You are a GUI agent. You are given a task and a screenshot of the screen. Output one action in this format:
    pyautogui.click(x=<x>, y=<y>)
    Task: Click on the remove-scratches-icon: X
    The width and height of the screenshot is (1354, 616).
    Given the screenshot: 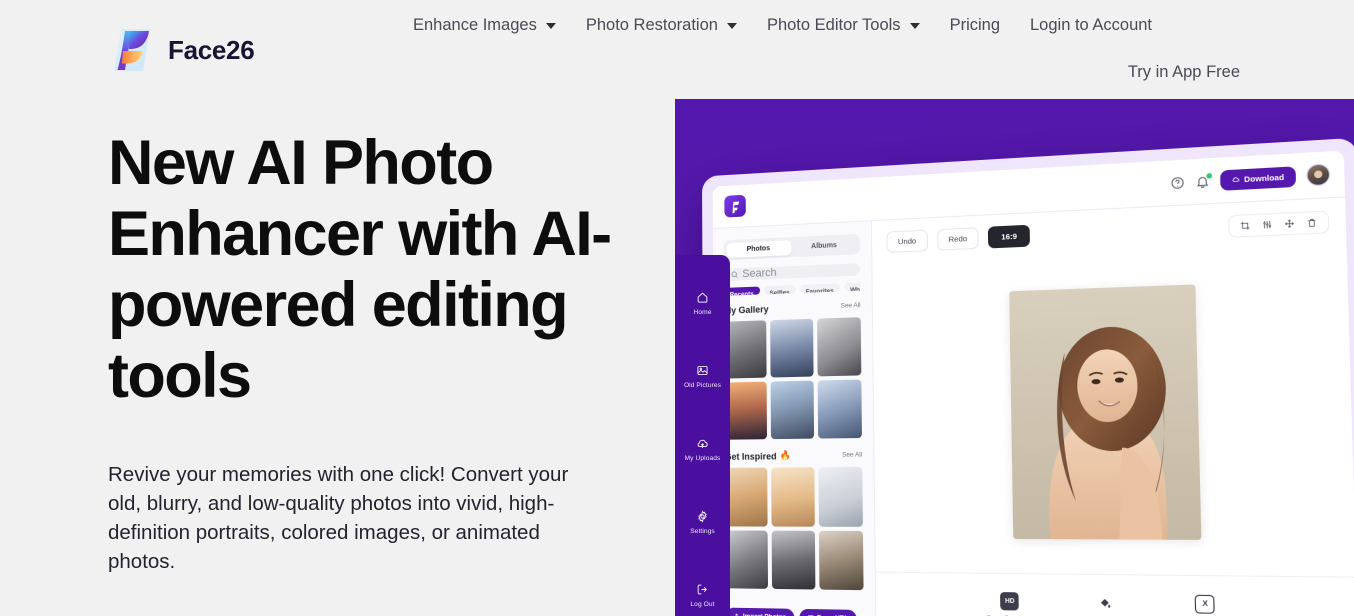 What is the action you would take?
    pyautogui.click(x=1205, y=604)
    